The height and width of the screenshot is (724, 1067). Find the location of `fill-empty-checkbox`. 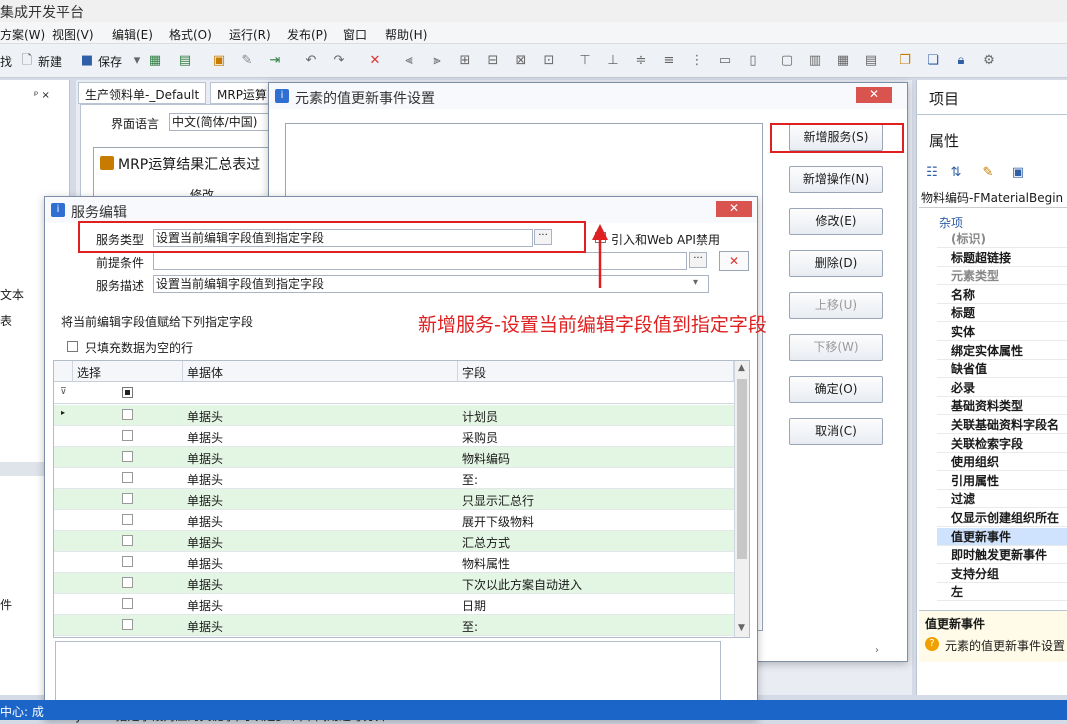

fill-empty-checkbox is located at coordinates (72, 346).